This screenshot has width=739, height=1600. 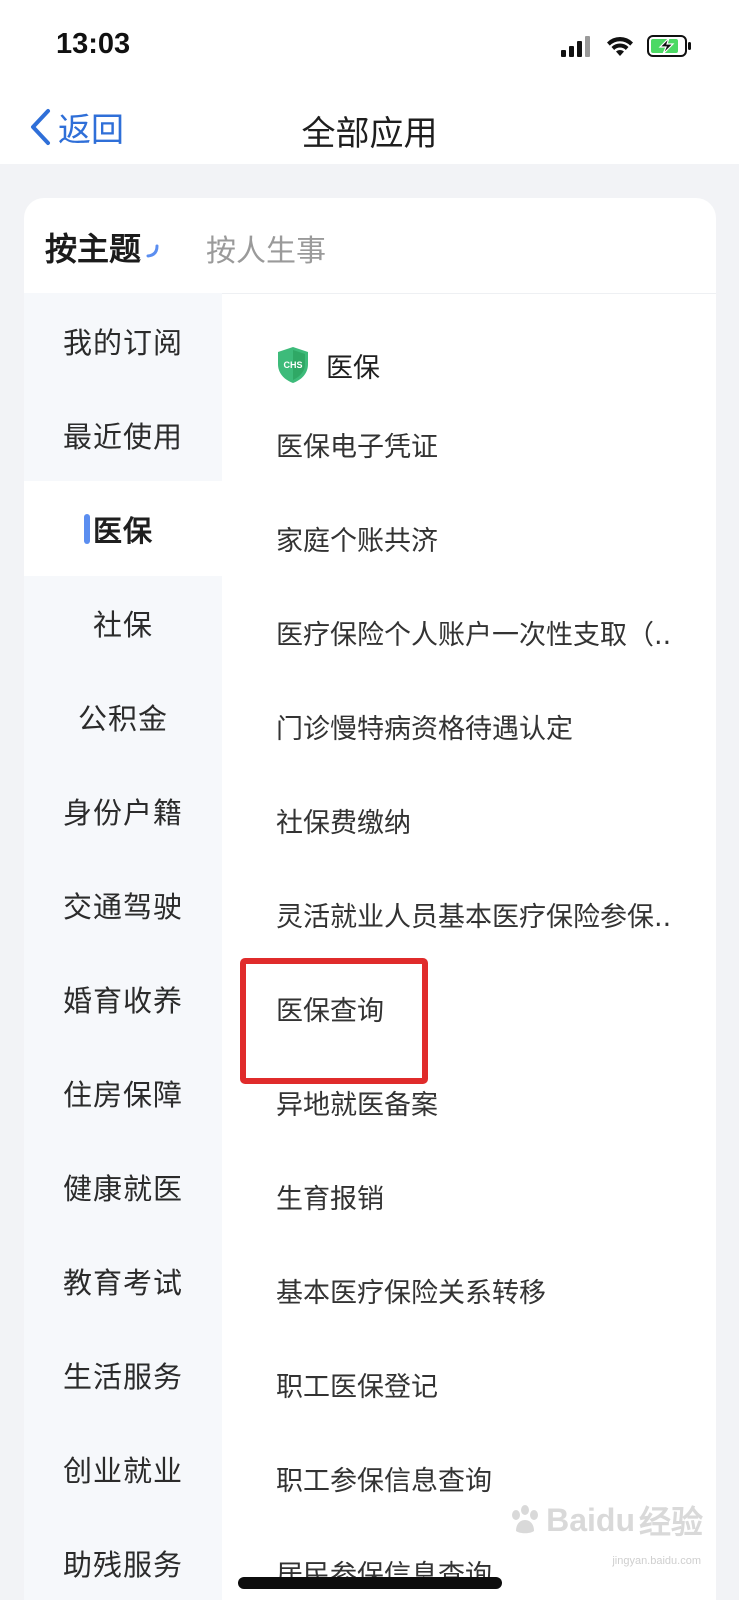 What do you see at coordinates (123, 1468) in the screenshot?
I see `sidebar-item-employment: 创业就业` at bounding box center [123, 1468].